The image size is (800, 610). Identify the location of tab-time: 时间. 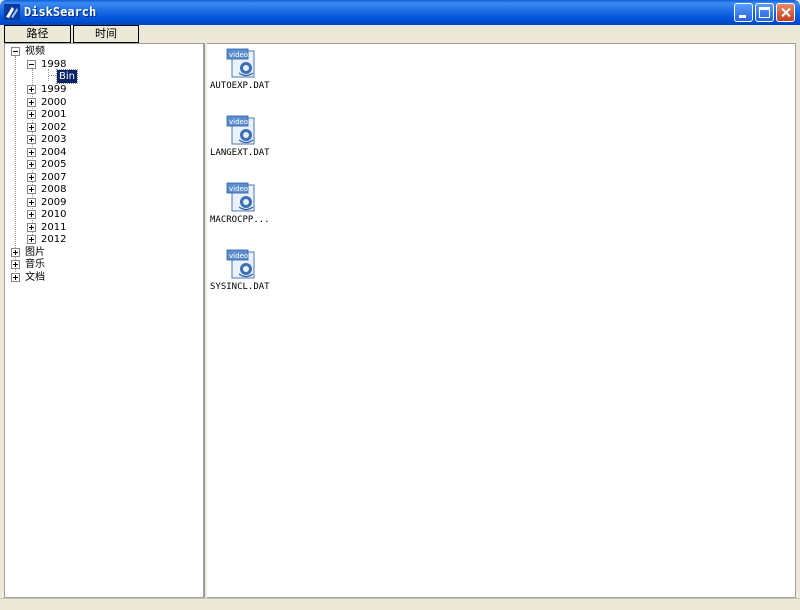
(106, 34).